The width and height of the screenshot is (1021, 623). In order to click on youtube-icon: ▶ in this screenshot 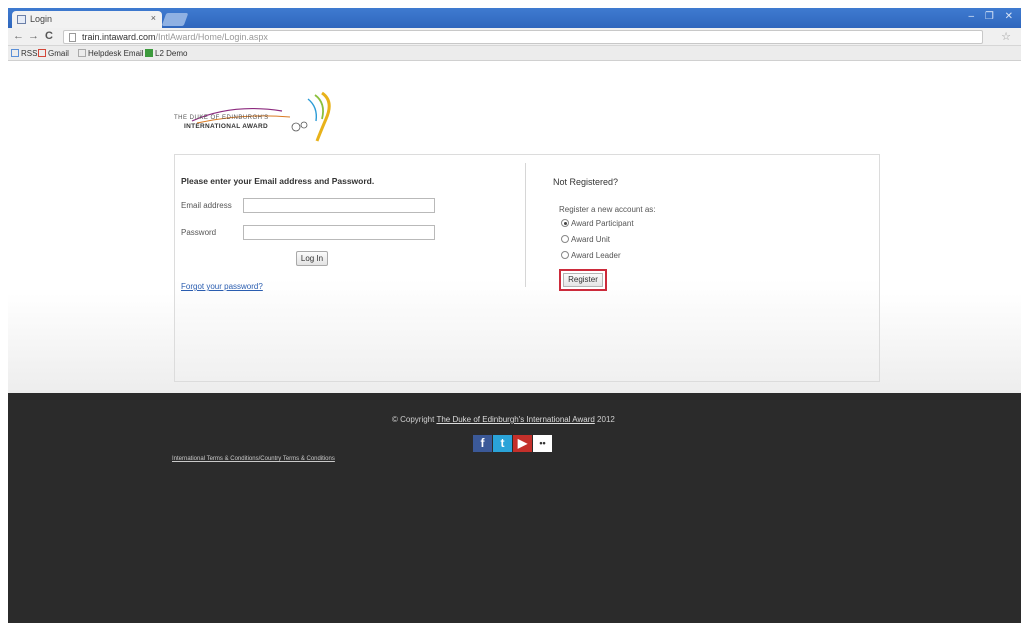, I will do `click(522, 443)`.